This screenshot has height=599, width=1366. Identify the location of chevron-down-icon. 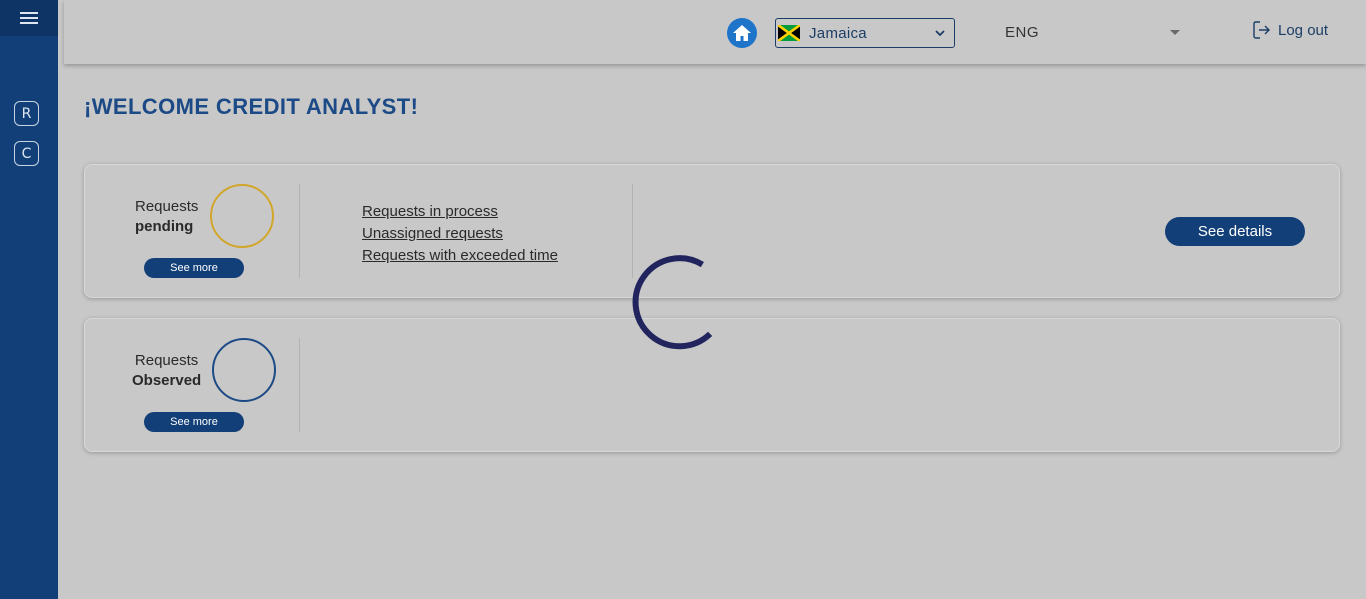
(940, 33).